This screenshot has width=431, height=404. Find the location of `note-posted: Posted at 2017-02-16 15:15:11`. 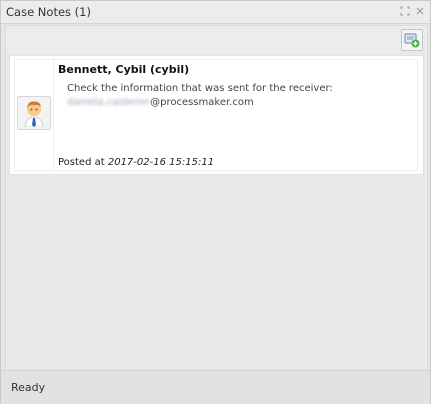

note-posted: Posted at 2017-02-16 15:15:11 is located at coordinates (136, 162).